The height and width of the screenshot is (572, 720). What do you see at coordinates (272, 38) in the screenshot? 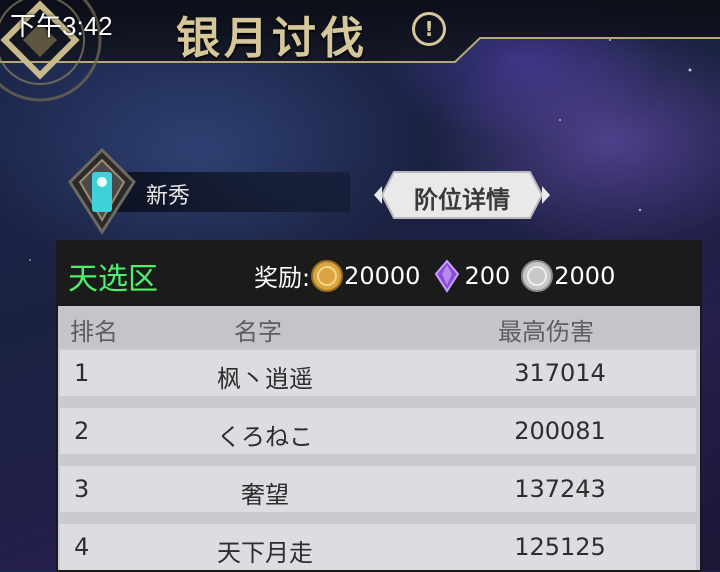
I see `page-title: 银月讨伐` at bounding box center [272, 38].